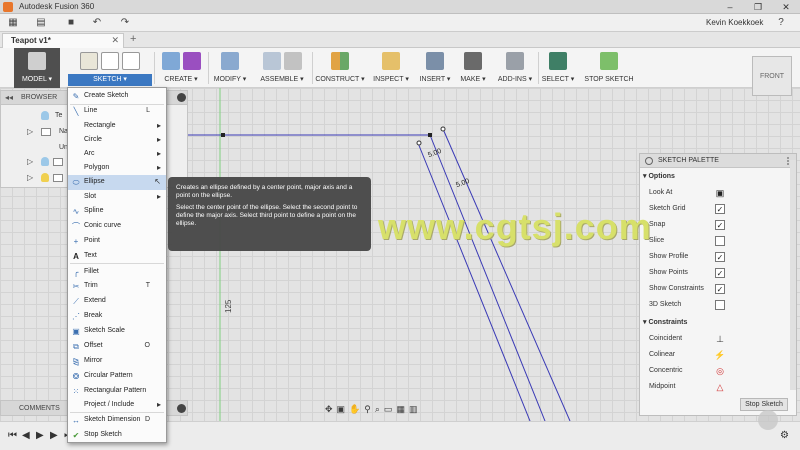 The image size is (800, 450). I want to click on menu-item-break: ⋰ Break, so click(117, 316).